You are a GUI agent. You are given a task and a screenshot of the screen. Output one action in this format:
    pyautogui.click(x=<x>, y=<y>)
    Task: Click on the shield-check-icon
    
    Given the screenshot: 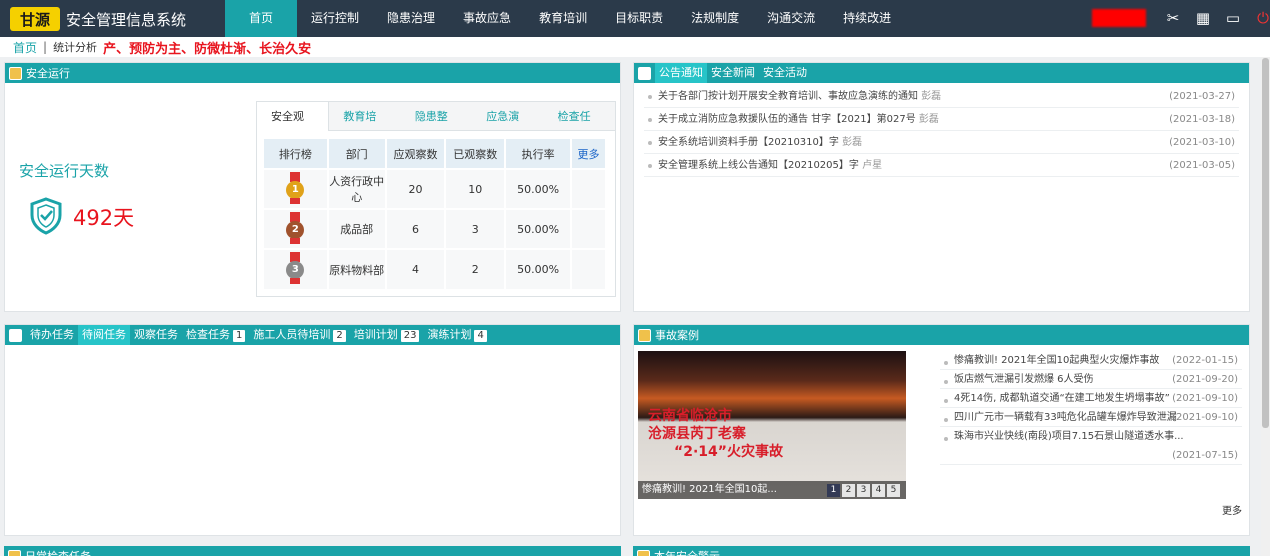 What is the action you would take?
    pyautogui.click(x=46, y=216)
    